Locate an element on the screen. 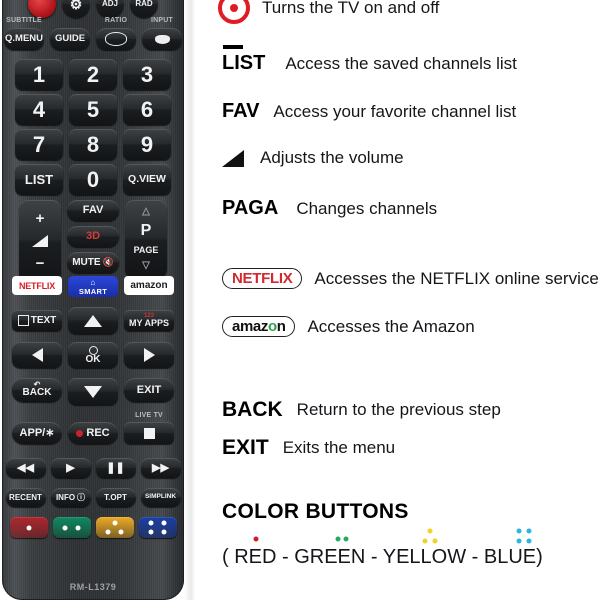  green-color-button is located at coordinates (71, 527).